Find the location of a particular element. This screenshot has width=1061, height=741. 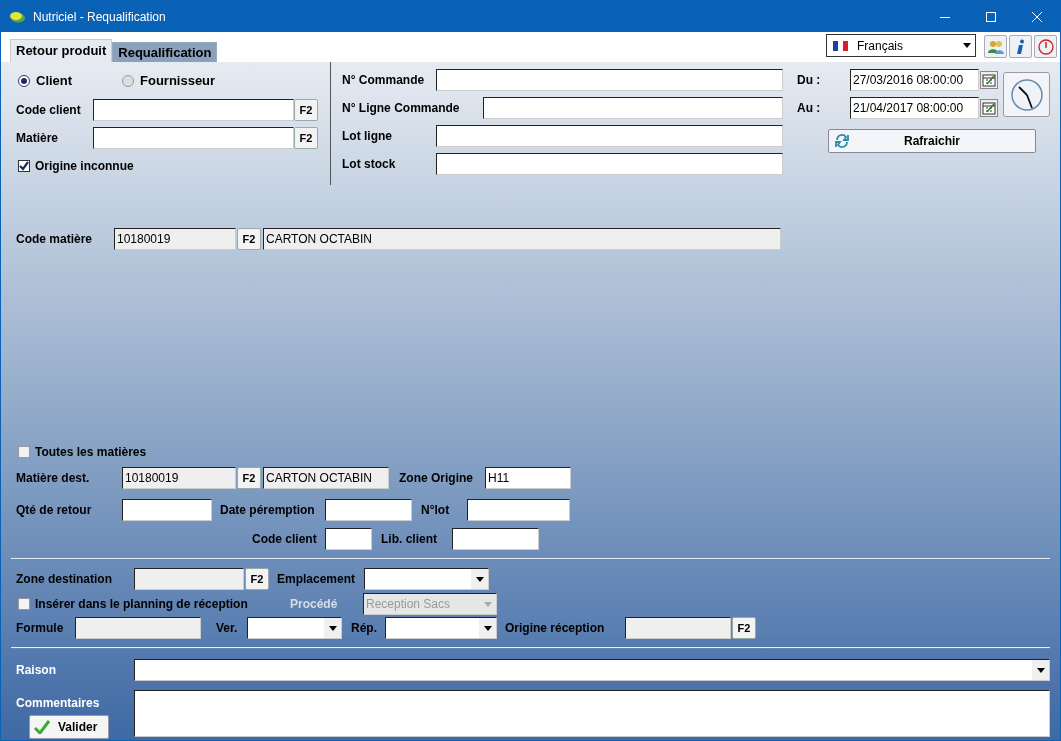

users-button is located at coordinates (995, 46).